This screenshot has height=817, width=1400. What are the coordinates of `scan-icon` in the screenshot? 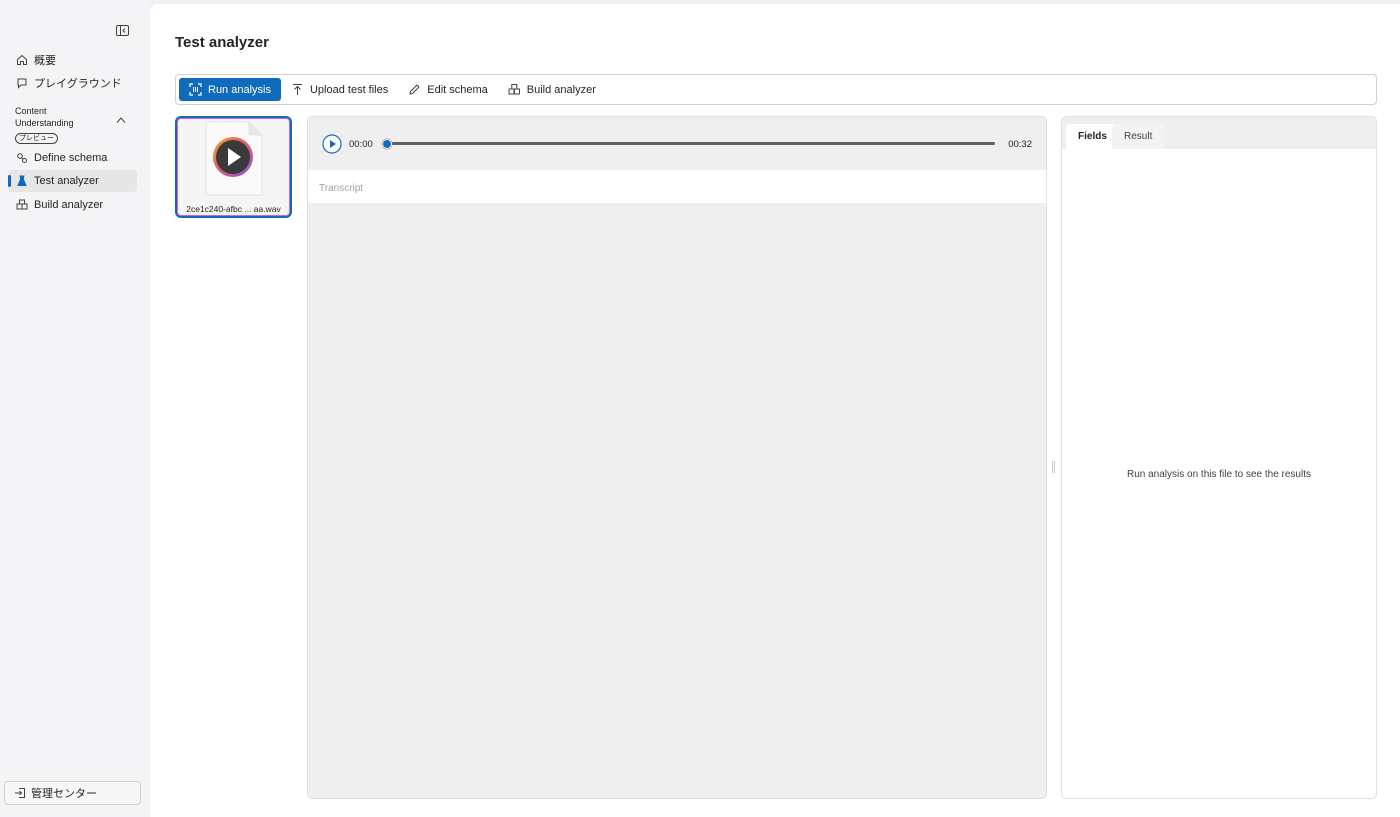 It's located at (195, 89).